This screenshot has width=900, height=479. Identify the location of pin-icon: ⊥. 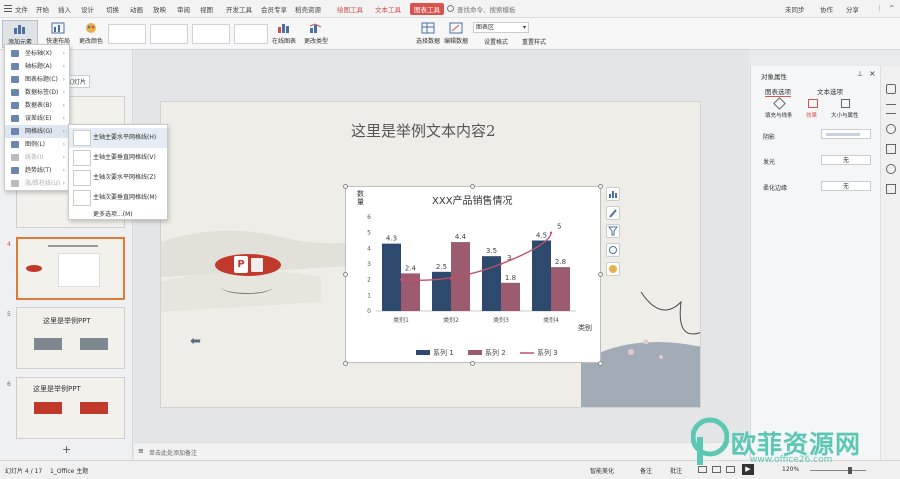
(860, 74).